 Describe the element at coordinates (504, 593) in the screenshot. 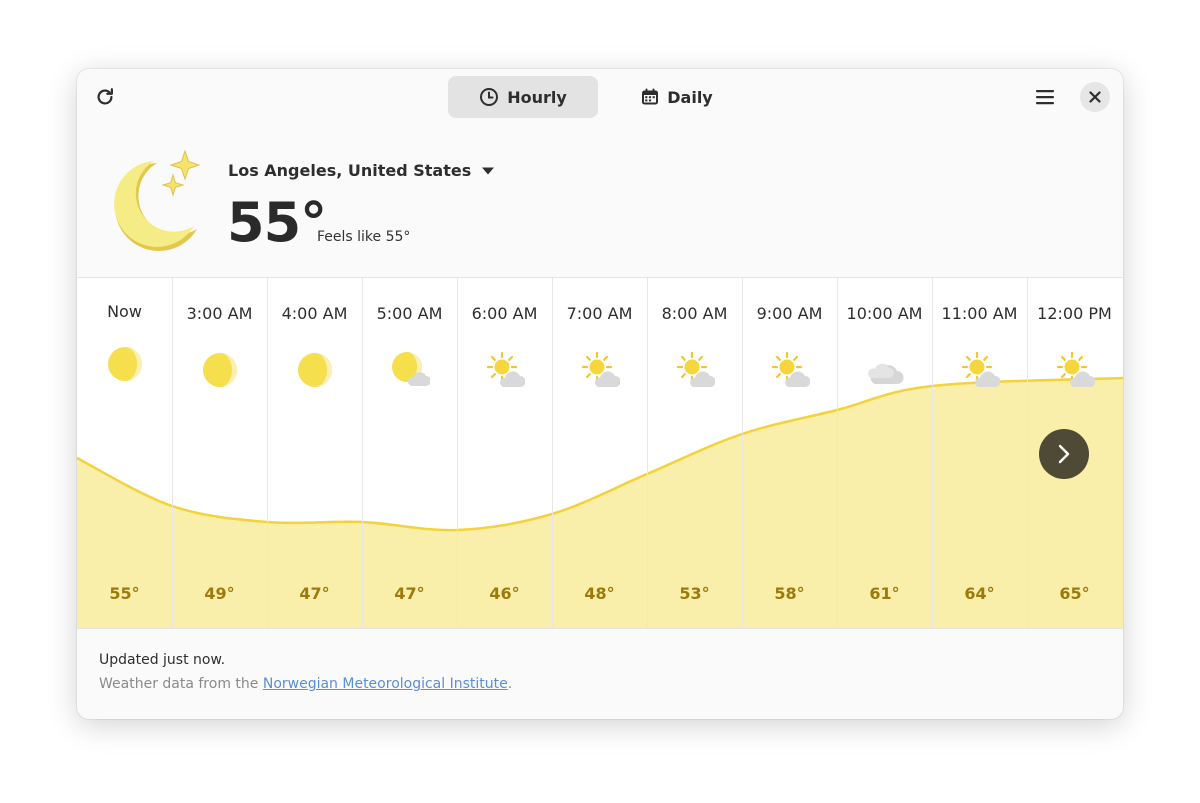

I see `hourly-temperature: 46°` at that location.